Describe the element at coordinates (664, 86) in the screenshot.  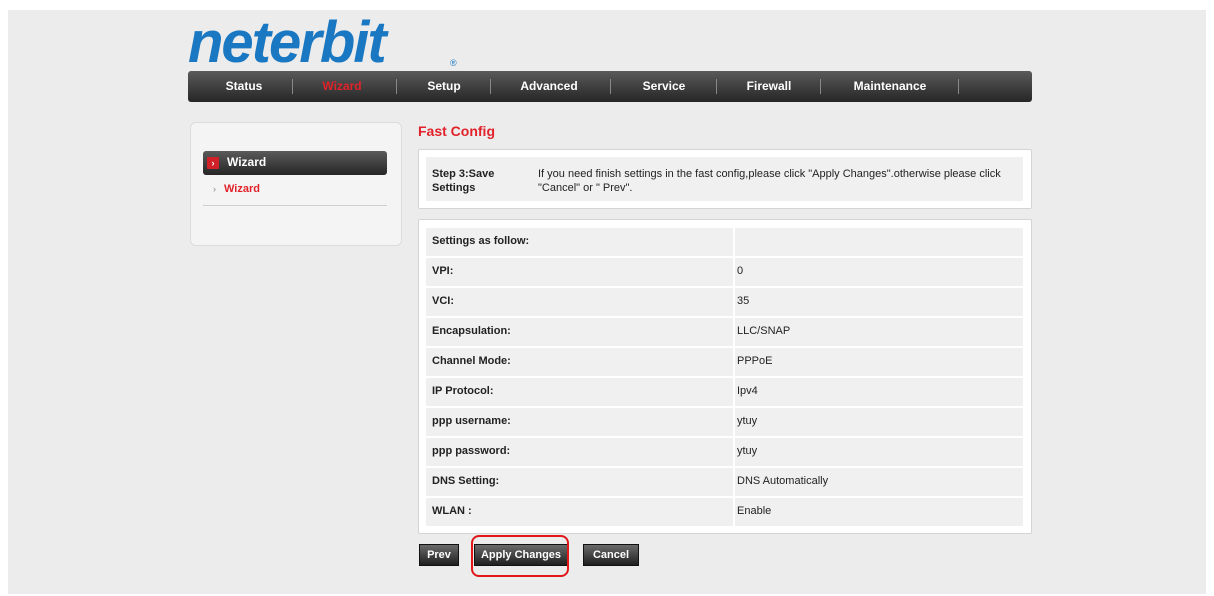
I see `nav-service: Service` at that location.